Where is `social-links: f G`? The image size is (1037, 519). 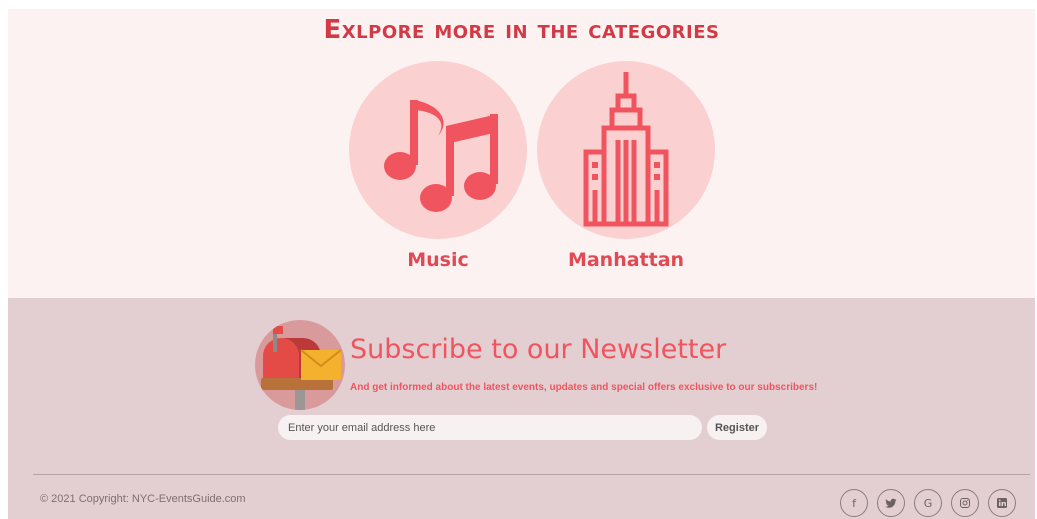 social-links: f G is located at coordinates (928, 503).